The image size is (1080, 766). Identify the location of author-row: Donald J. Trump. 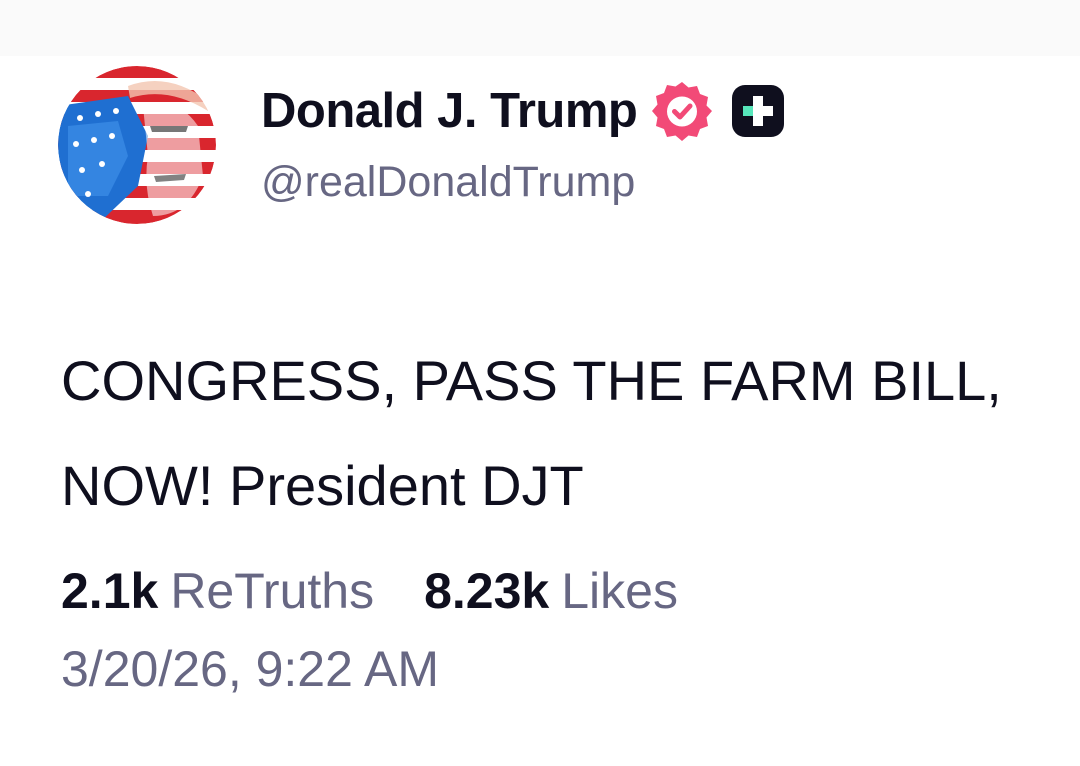
(523, 111).